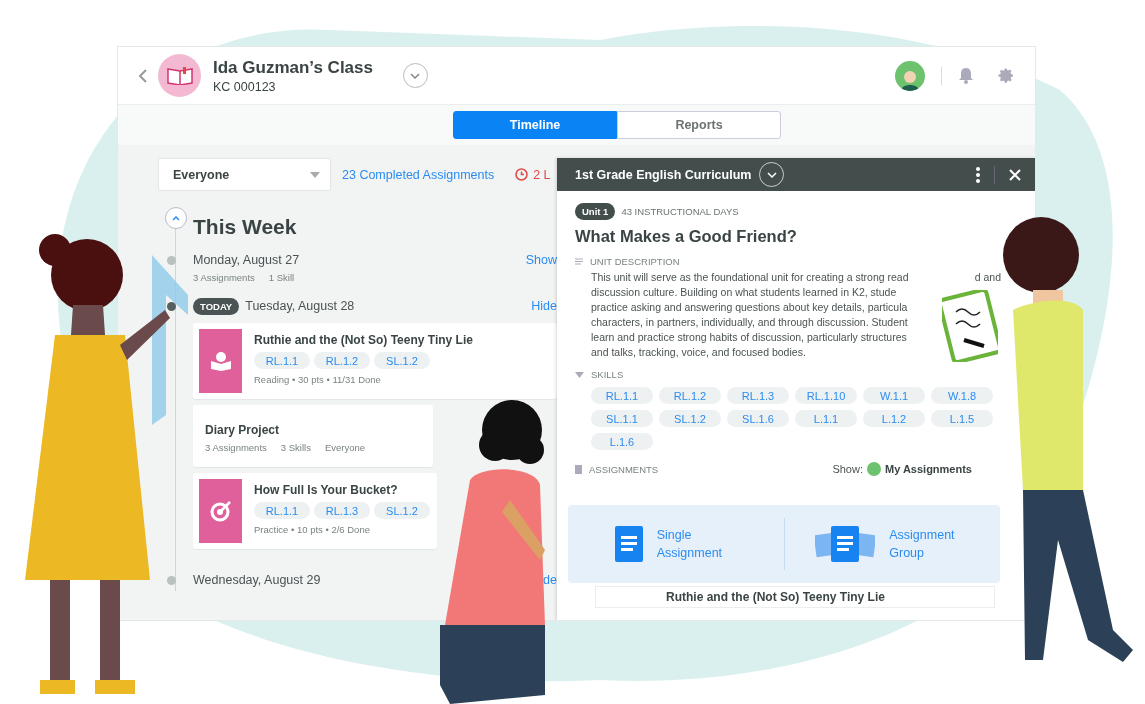 This screenshot has height=704, width=1145. I want to click on description-text: practice asking and answering questions about key details, particula, so click(749, 307).